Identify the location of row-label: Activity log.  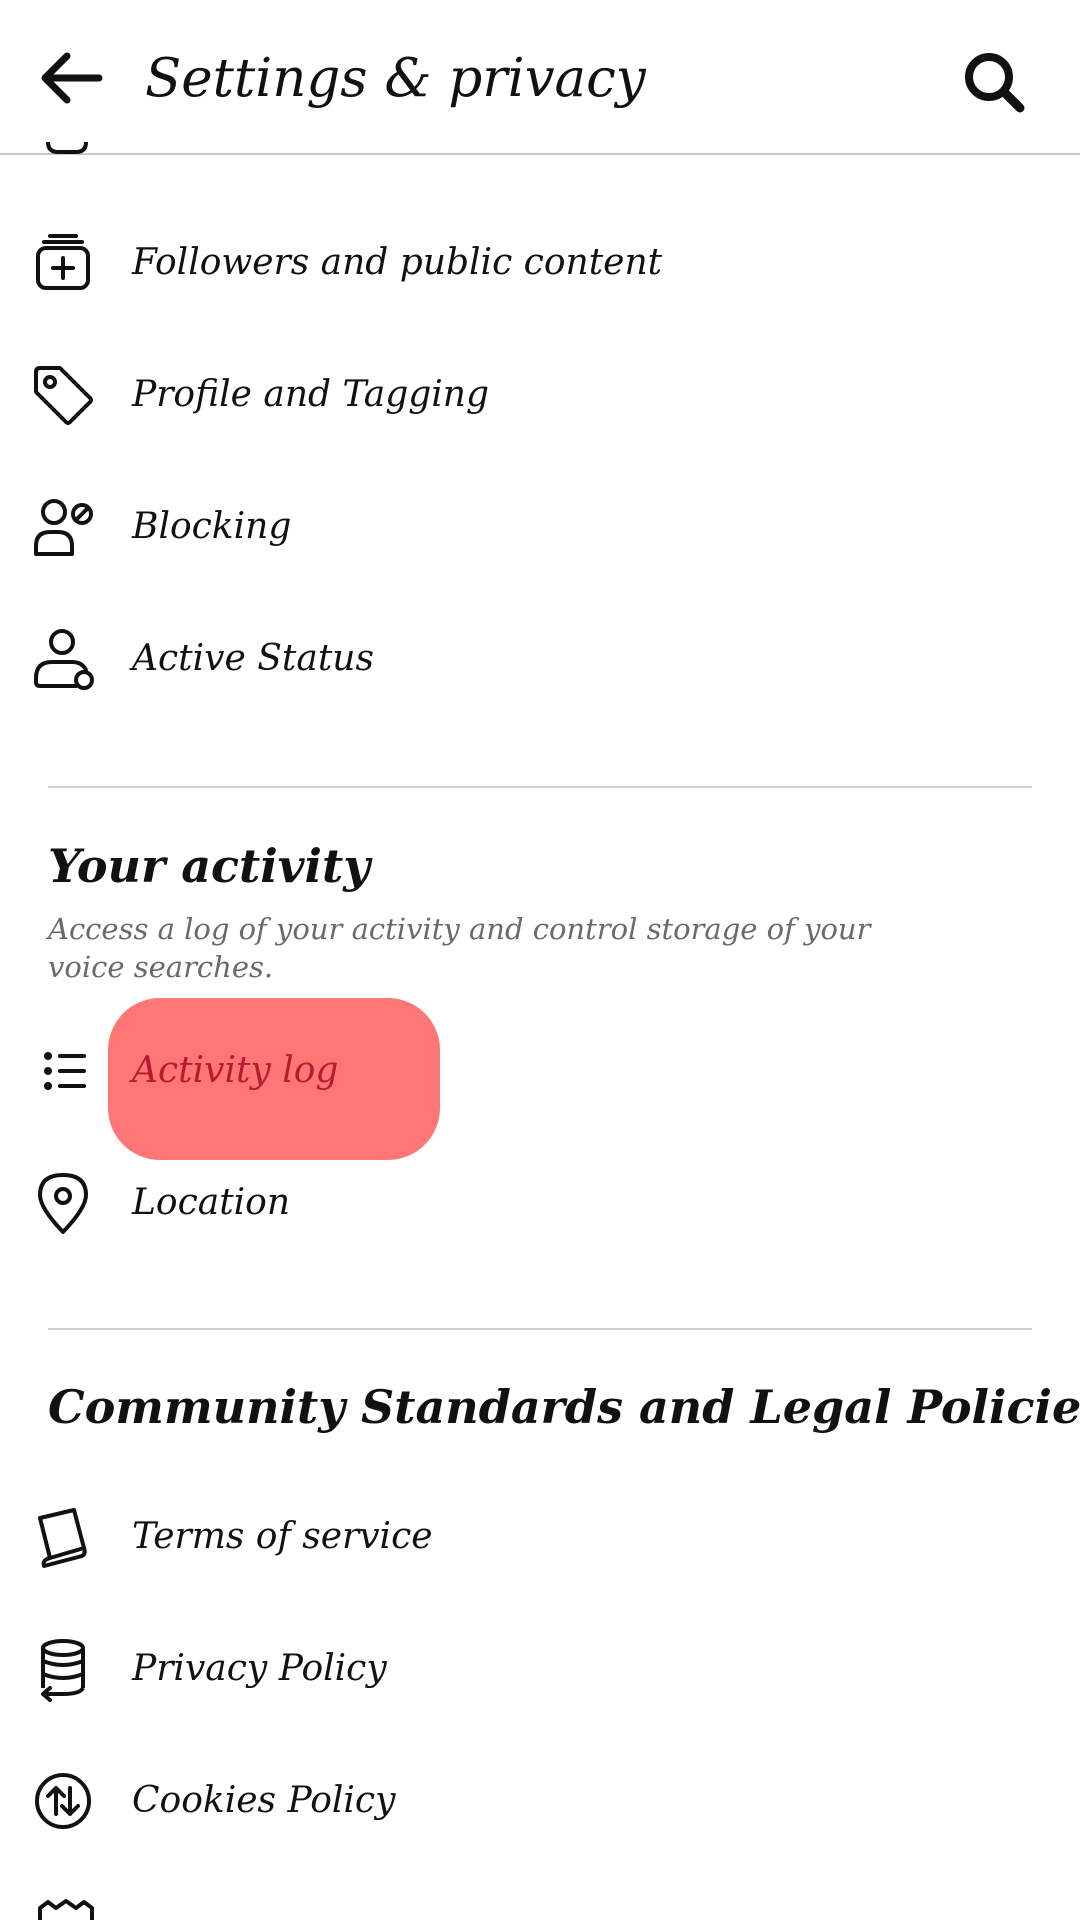
(235, 1070).